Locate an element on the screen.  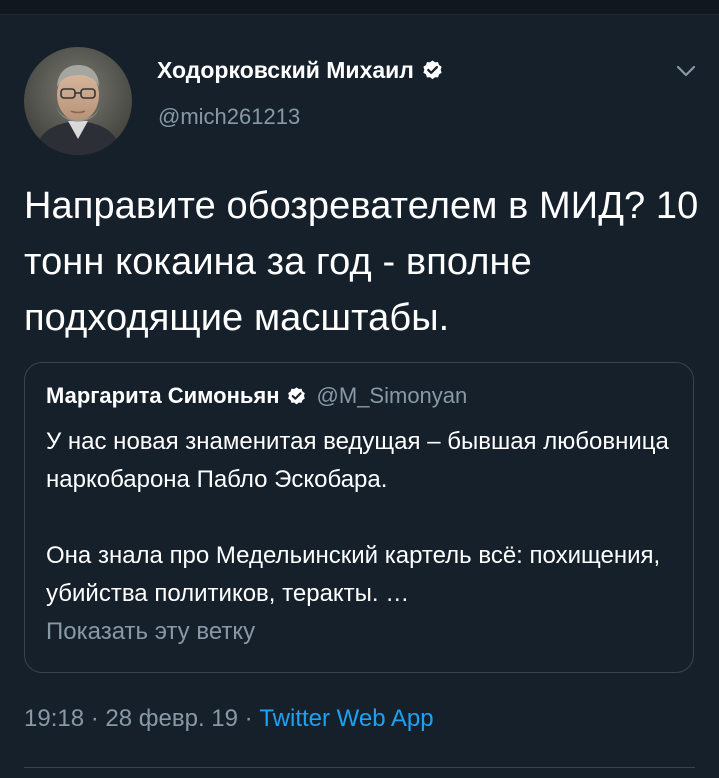
quoted-verified-badge-icon is located at coordinates (296, 396).